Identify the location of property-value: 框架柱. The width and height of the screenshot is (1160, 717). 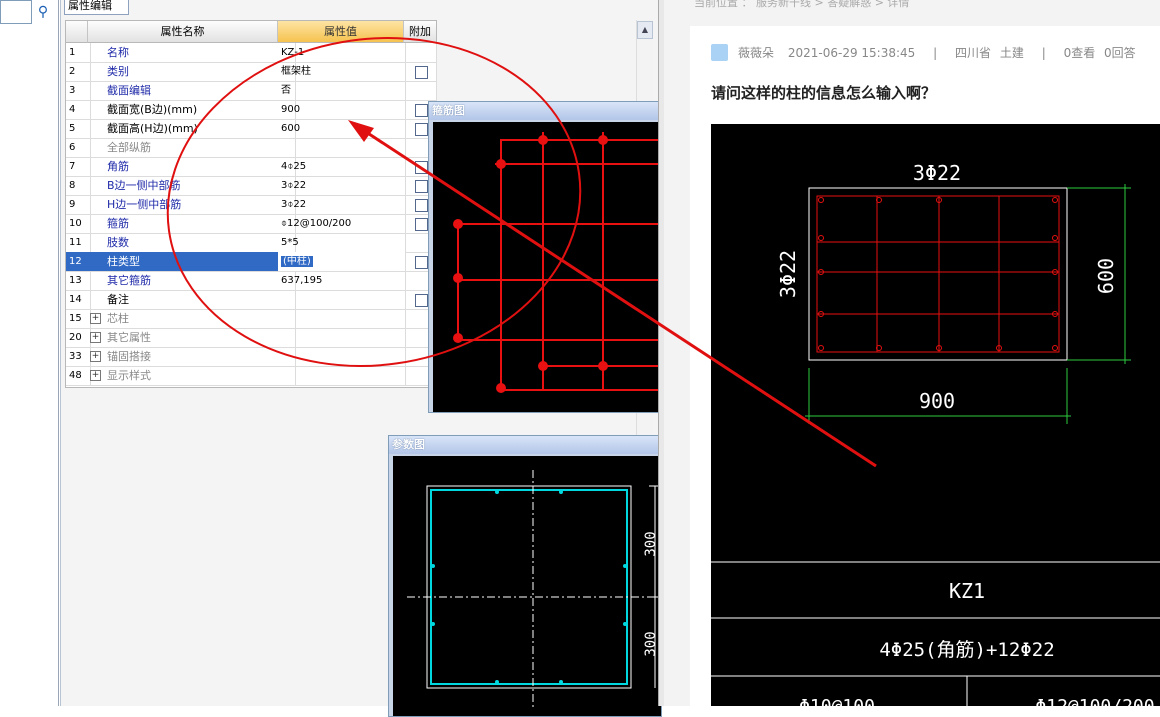
(342, 71).